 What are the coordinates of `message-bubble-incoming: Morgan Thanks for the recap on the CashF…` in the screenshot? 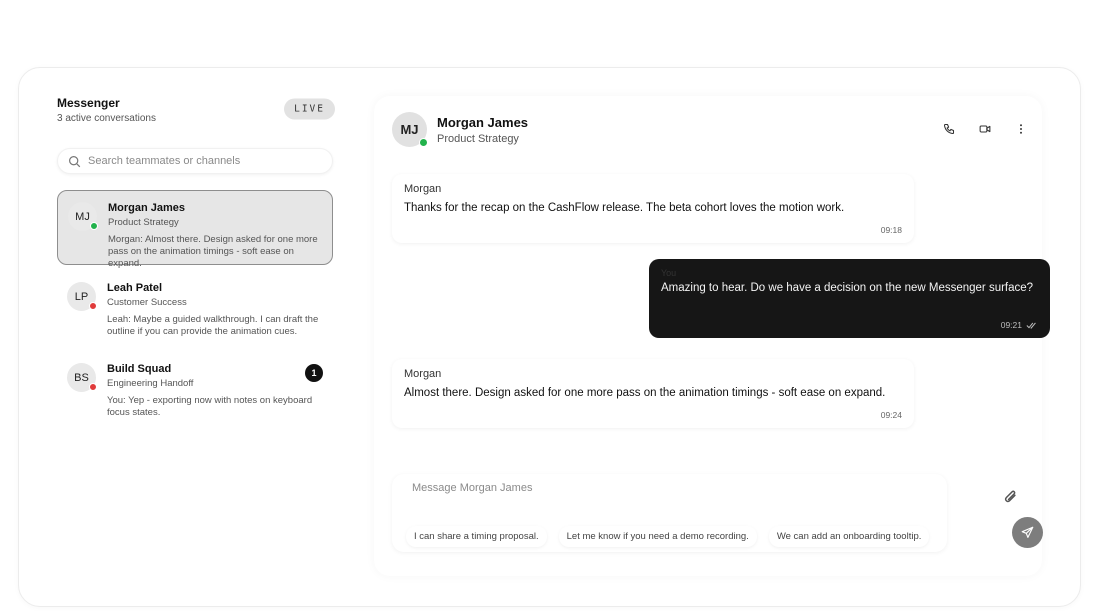 It's located at (653, 208).